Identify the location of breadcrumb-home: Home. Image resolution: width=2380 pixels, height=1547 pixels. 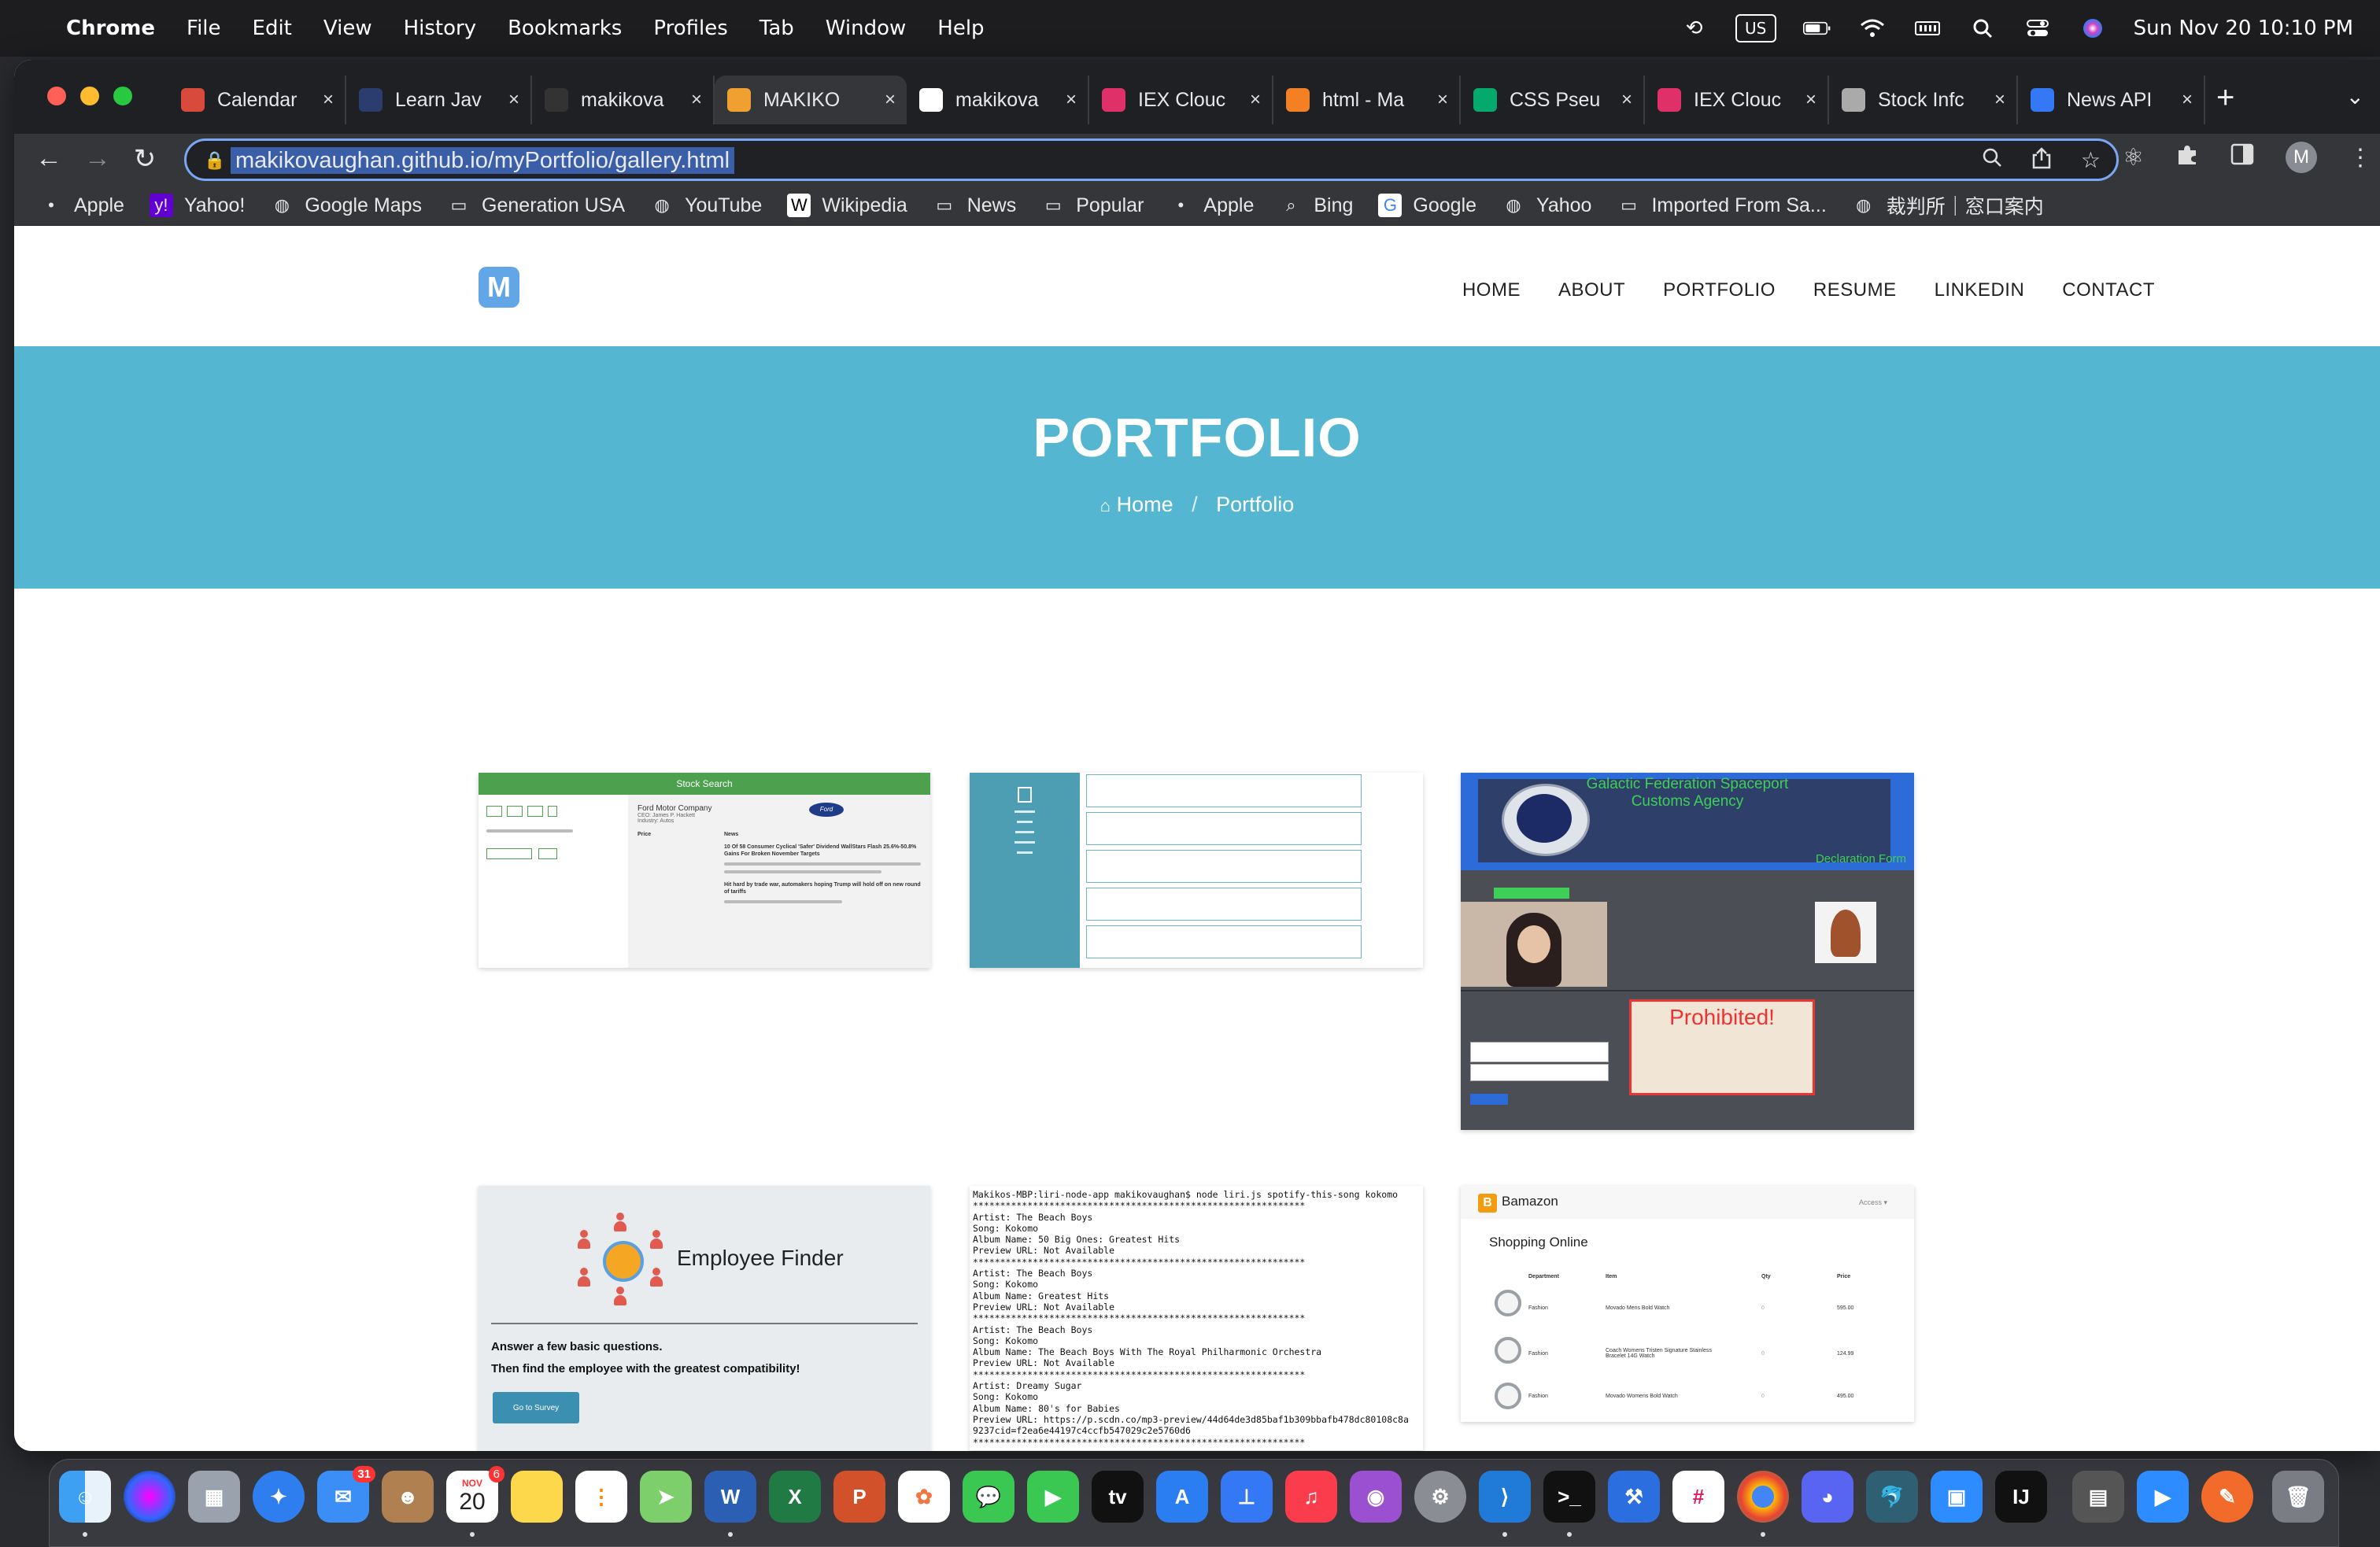
(1145, 504).